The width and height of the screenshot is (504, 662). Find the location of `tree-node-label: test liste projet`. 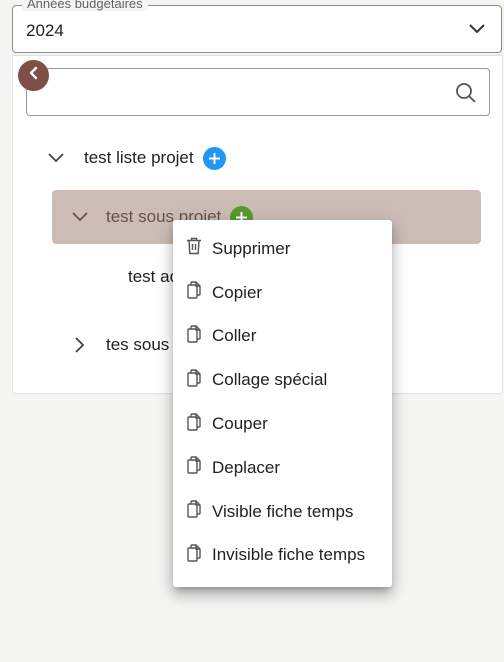

tree-node-label: test liste projet is located at coordinates (139, 157).